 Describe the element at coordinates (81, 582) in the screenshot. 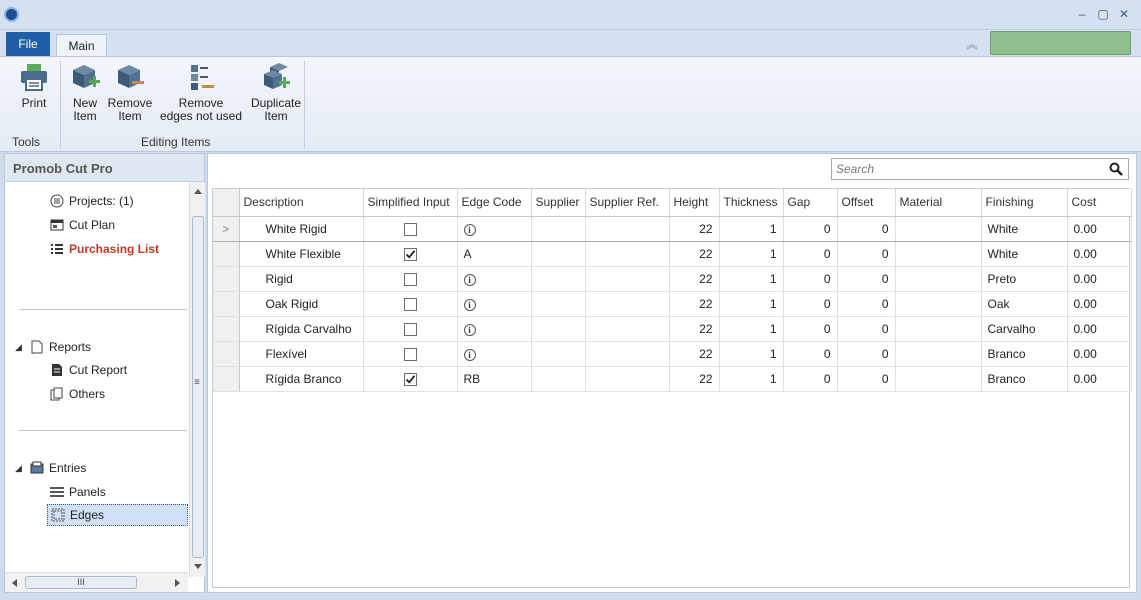

I see `horizontal-scrollbar-thumb: III` at that location.